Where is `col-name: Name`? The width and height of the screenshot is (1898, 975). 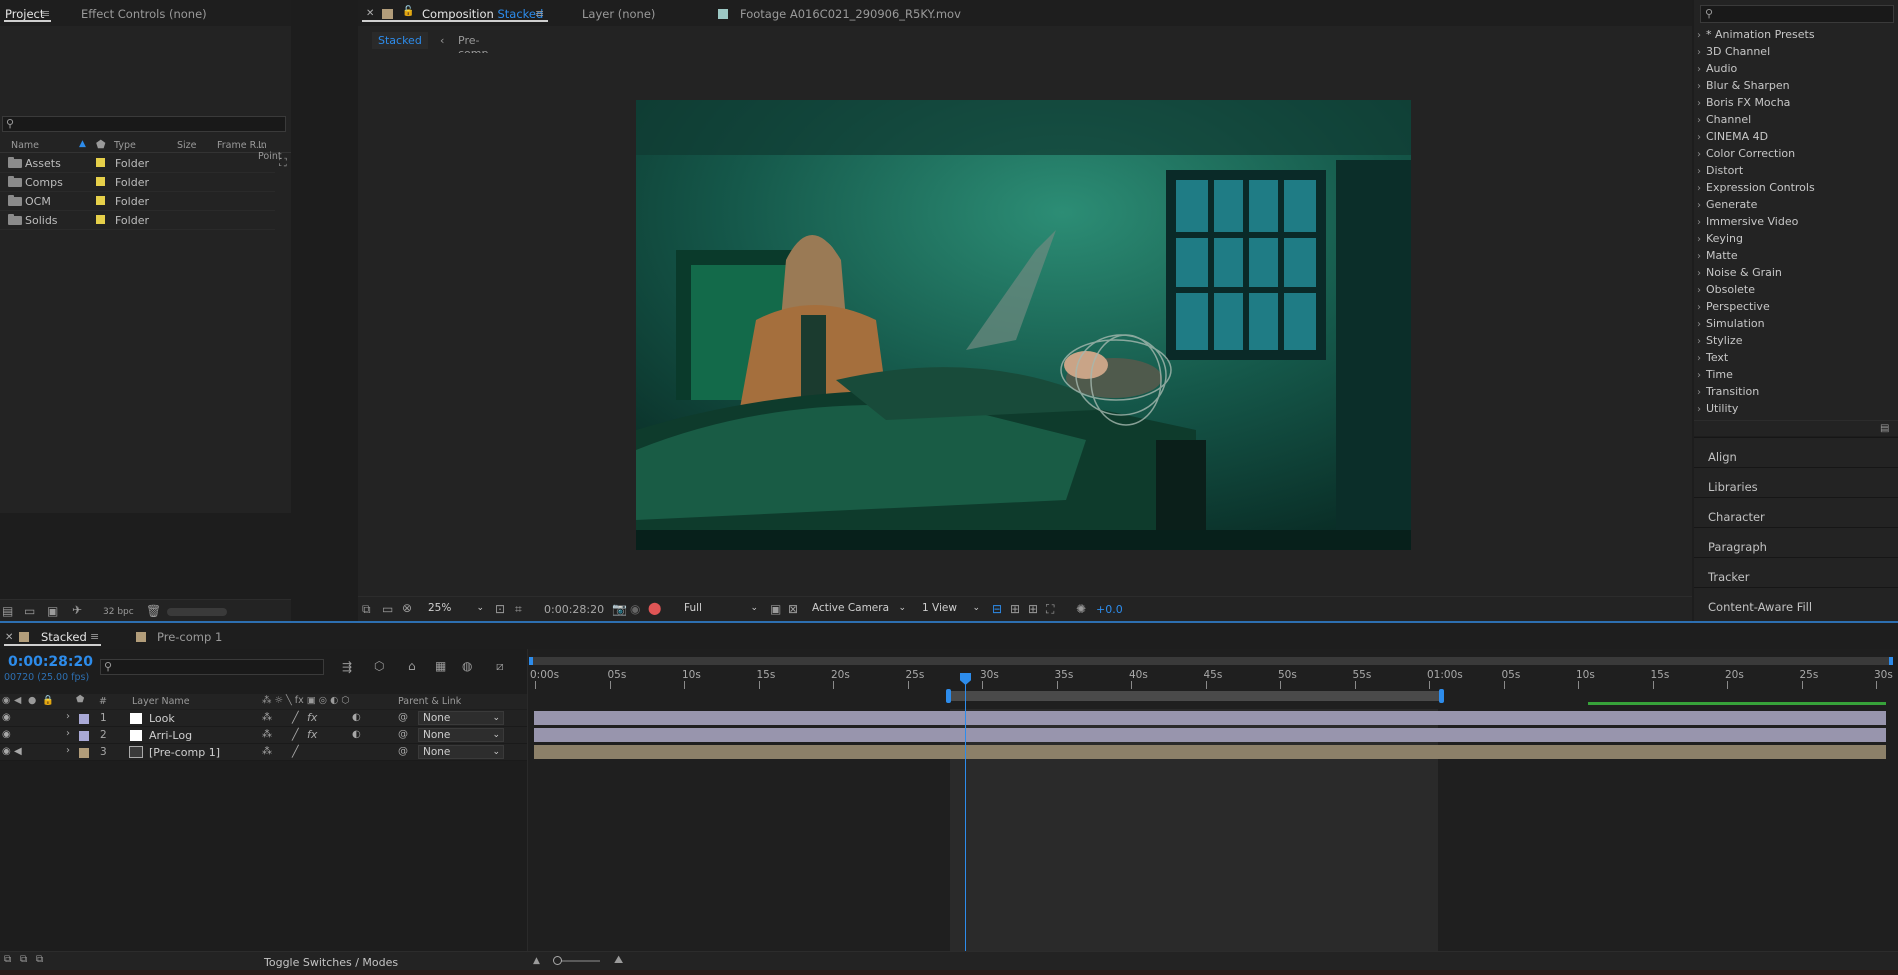
col-name: Name is located at coordinates (25, 145).